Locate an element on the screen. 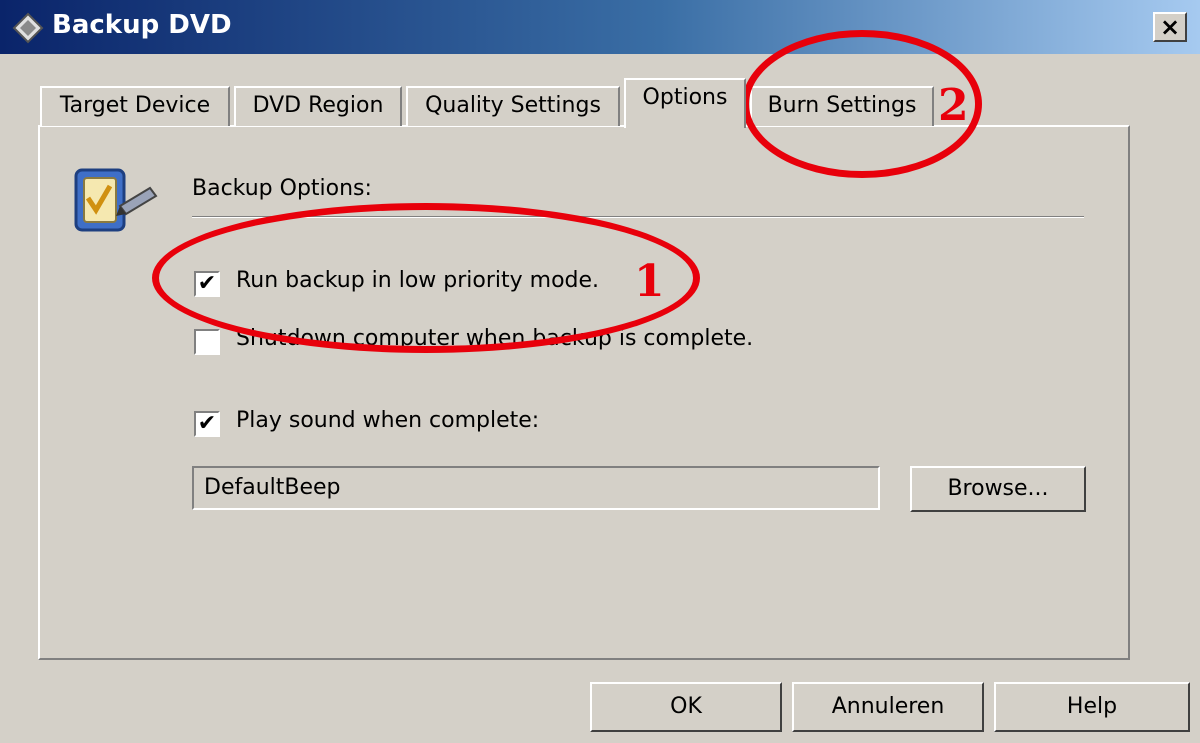 This screenshot has height=743, width=1200. shutdown-checkbox is located at coordinates (207, 342).